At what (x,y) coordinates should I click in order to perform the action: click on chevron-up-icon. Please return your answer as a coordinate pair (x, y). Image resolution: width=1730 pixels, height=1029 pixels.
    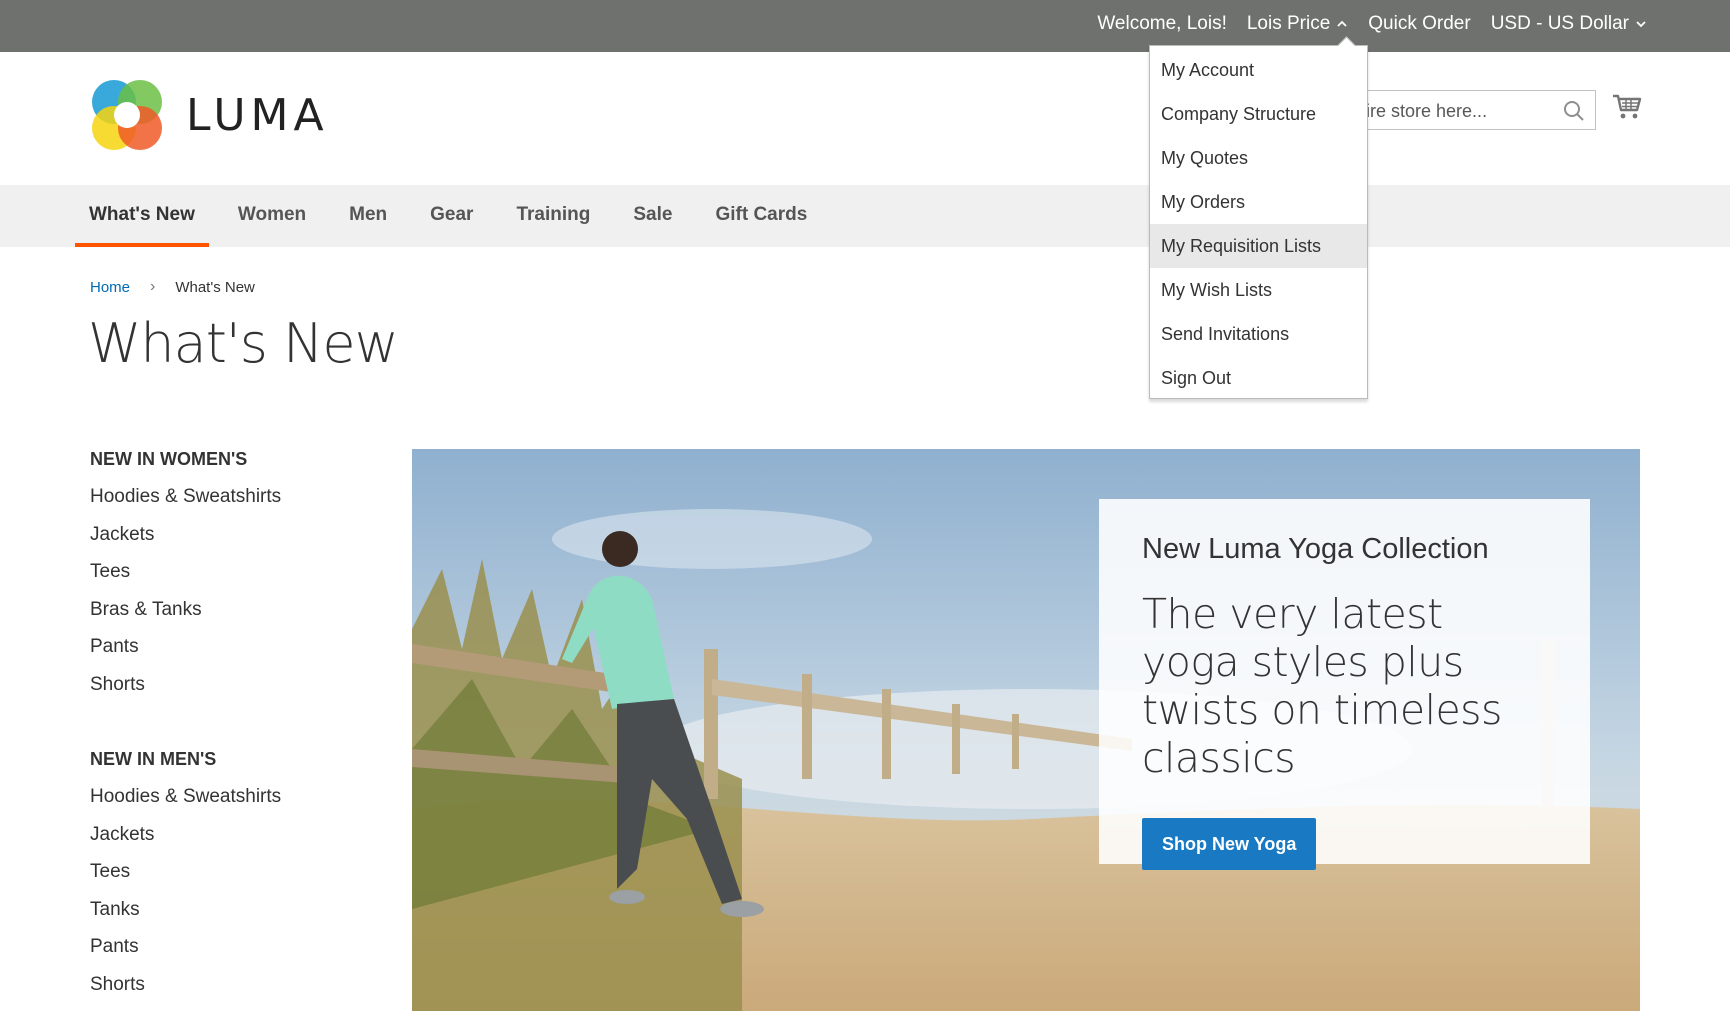
    Looking at the image, I should click on (1342, 23).